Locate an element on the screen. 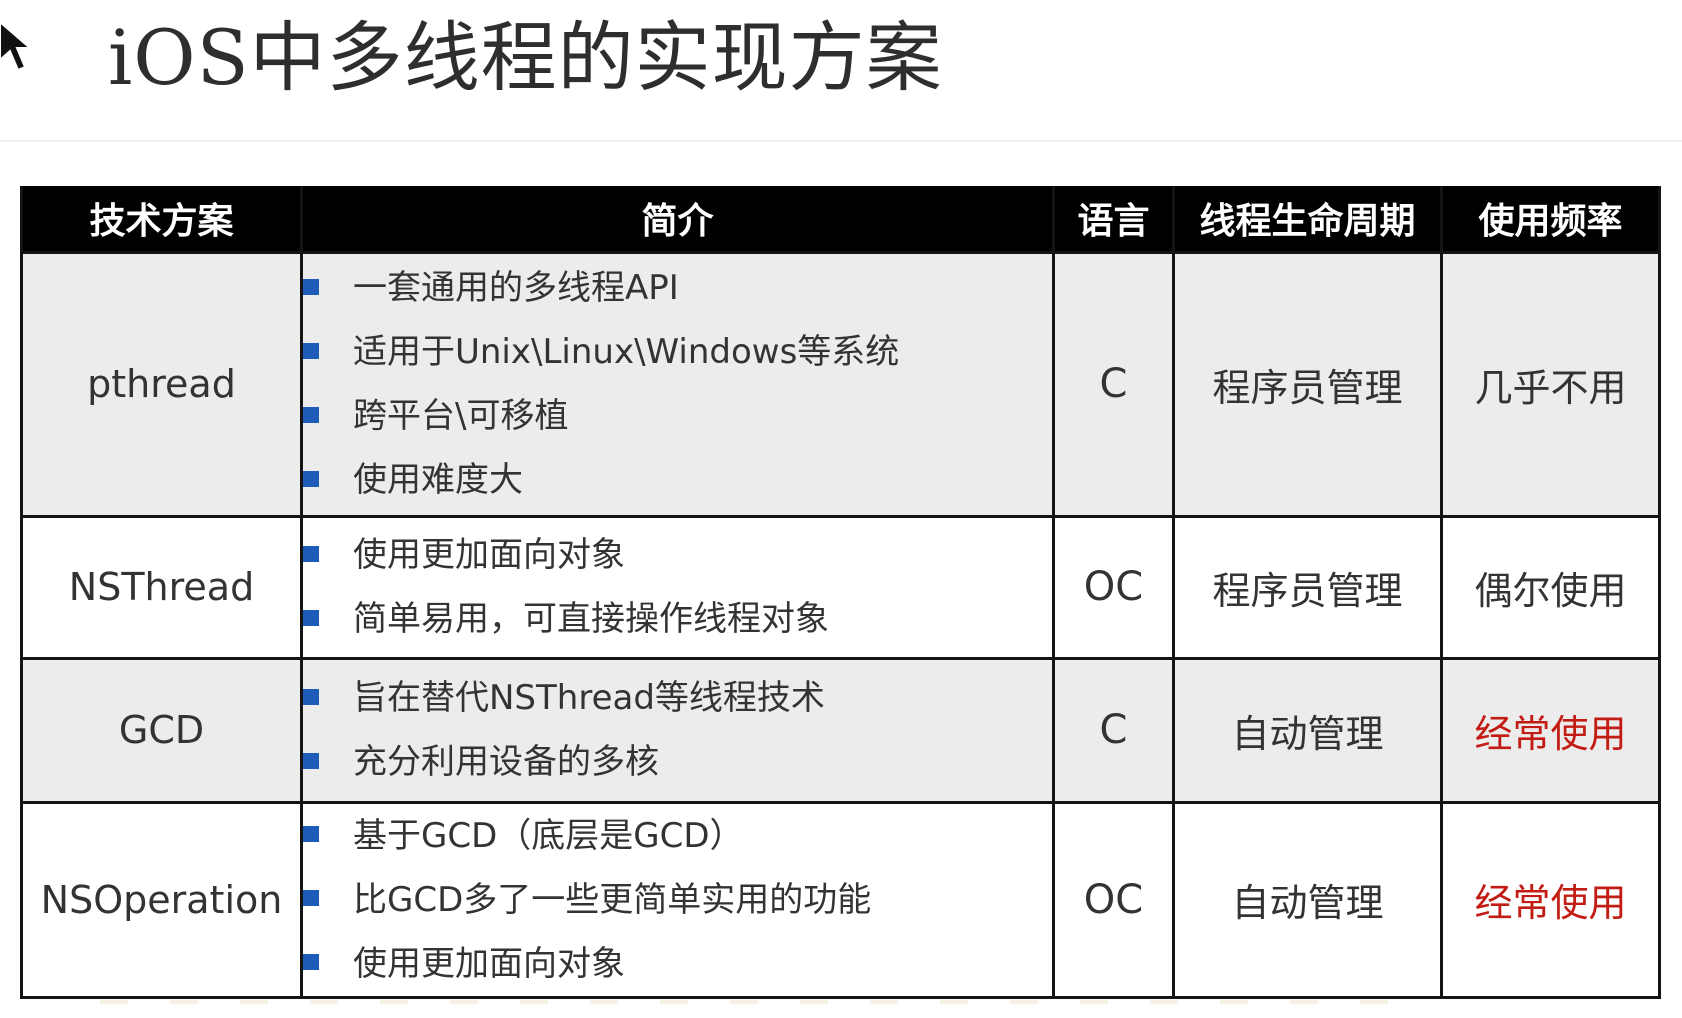 The height and width of the screenshot is (1018, 1682). description-cell: 基于GCD（底层是GCD） 比GCD多了一些更简单实用的功能 使用更加面向对象 is located at coordinates (677, 899).